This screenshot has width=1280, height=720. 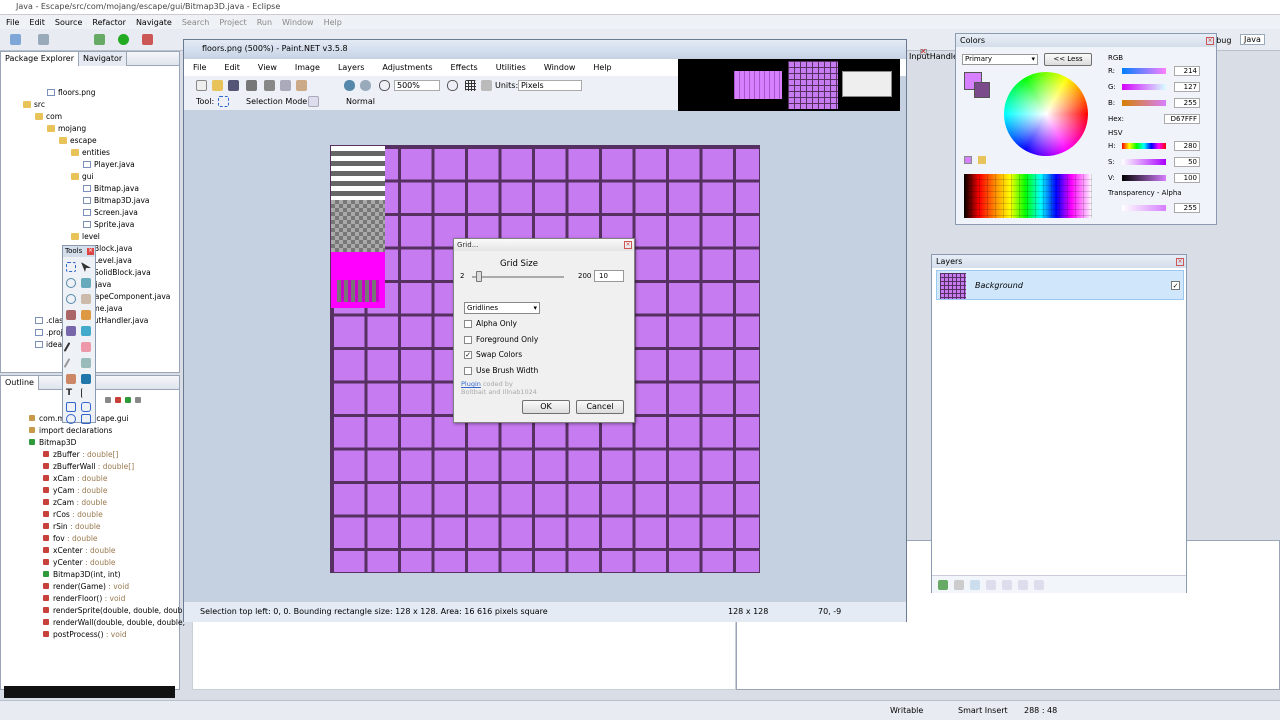 What do you see at coordinates (1187, 87) in the screenshot?
I see `green-value: 127` at bounding box center [1187, 87].